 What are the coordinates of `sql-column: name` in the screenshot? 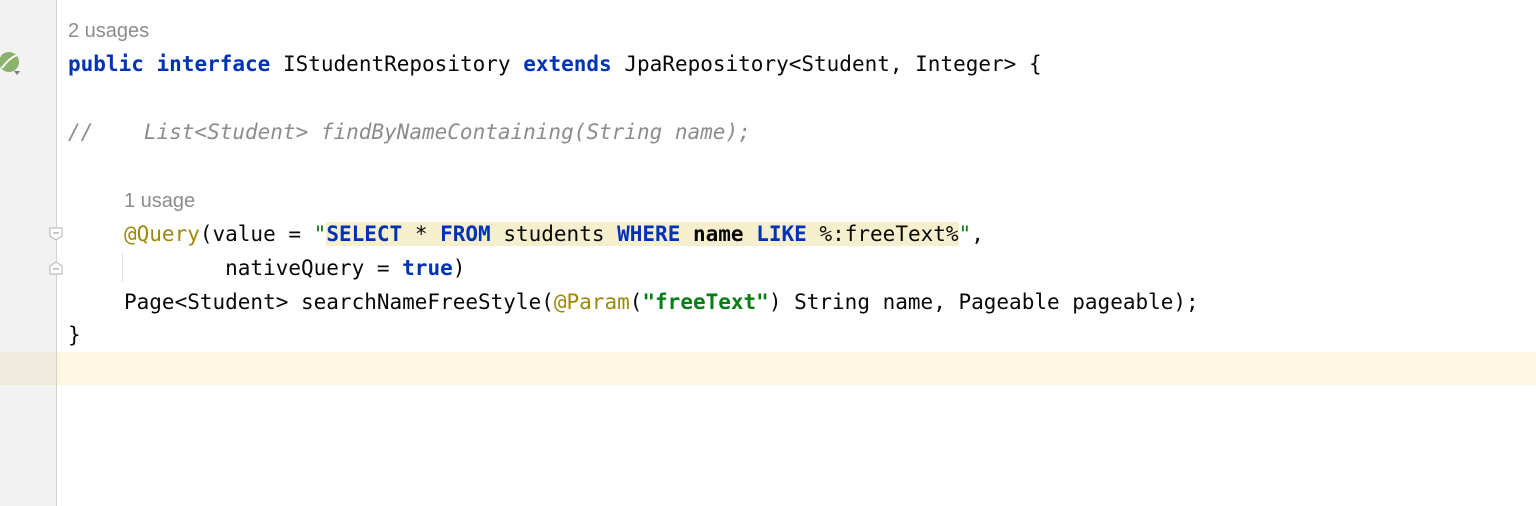 It's located at (718, 234).